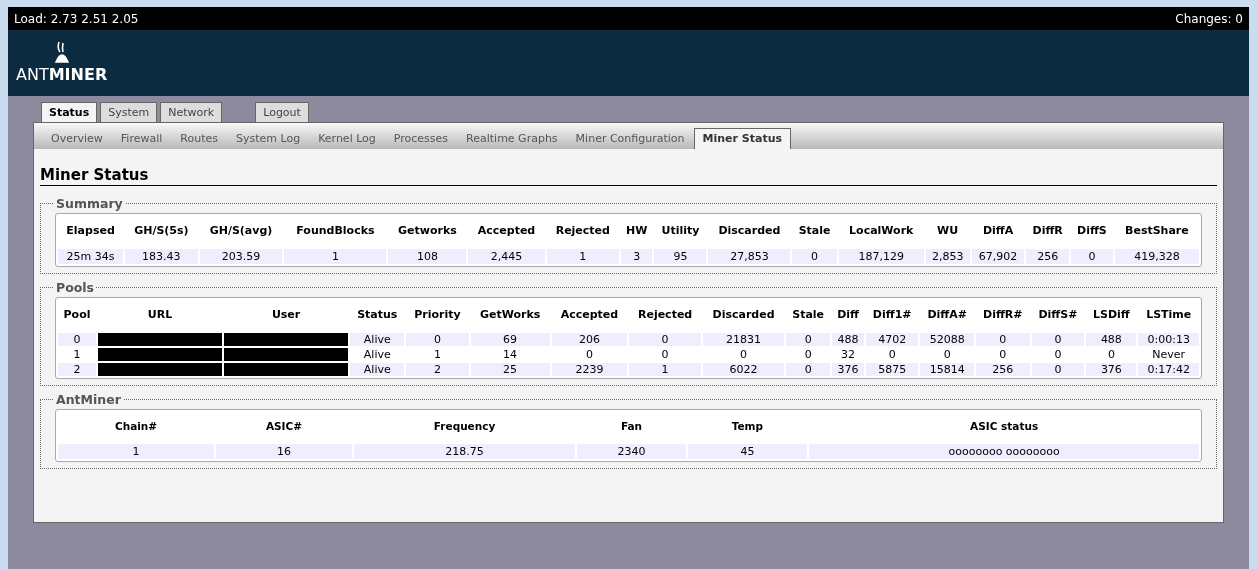 Image resolution: width=1257 pixels, height=569 pixels. What do you see at coordinates (136, 426) in the screenshot?
I see `column-header: Chain#` at bounding box center [136, 426].